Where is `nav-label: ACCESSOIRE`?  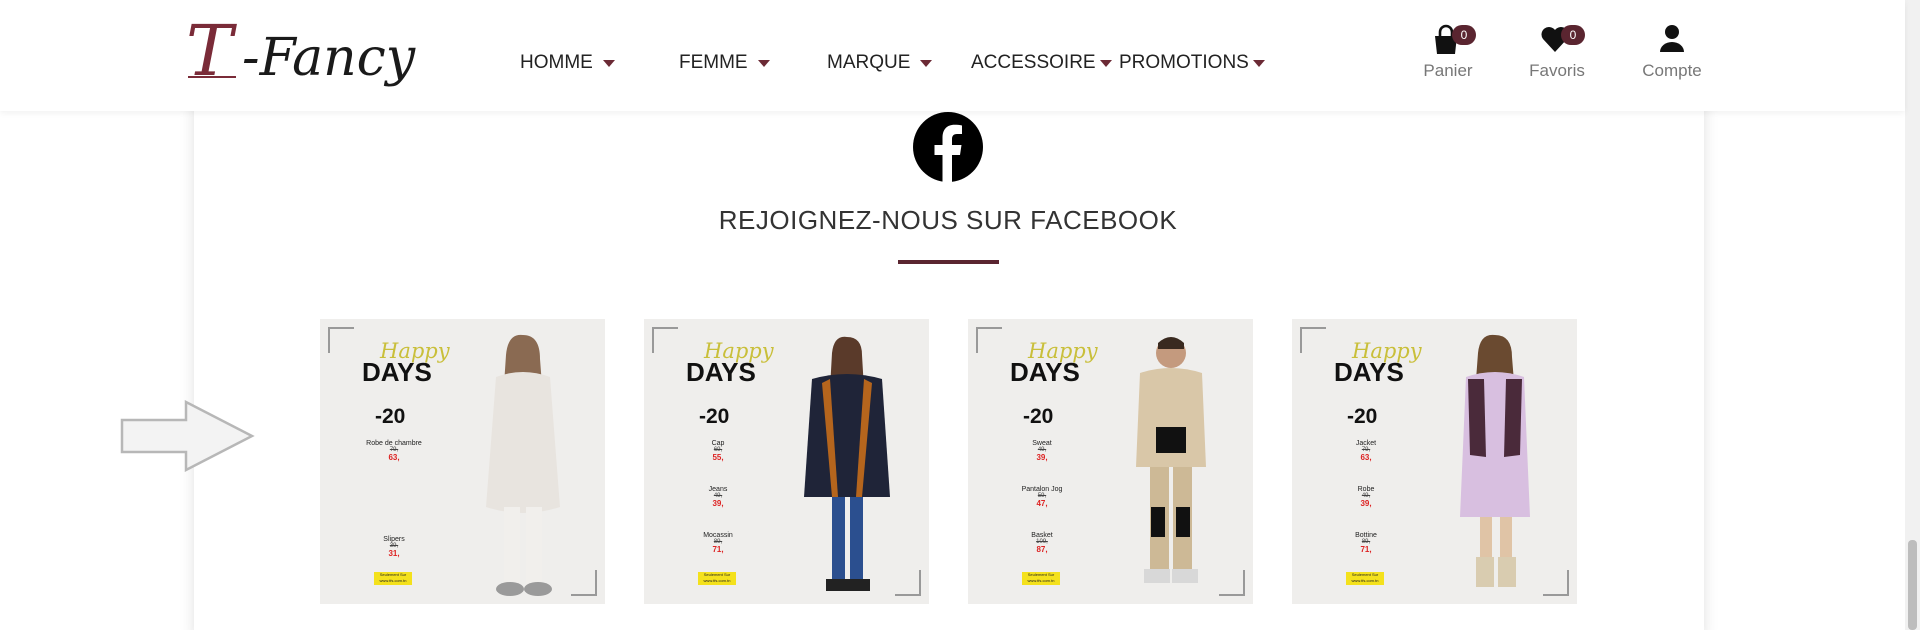
nav-label: ACCESSOIRE is located at coordinates (1033, 62).